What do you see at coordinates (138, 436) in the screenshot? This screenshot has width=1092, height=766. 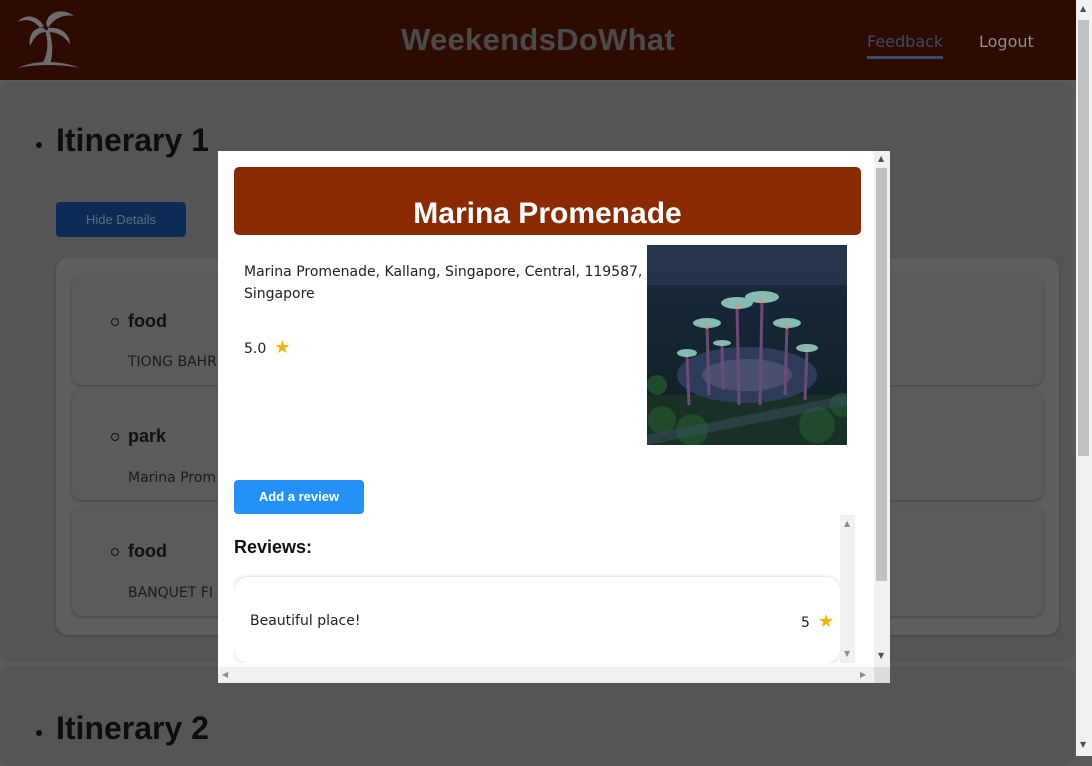 I see `stop-type: park` at bounding box center [138, 436].